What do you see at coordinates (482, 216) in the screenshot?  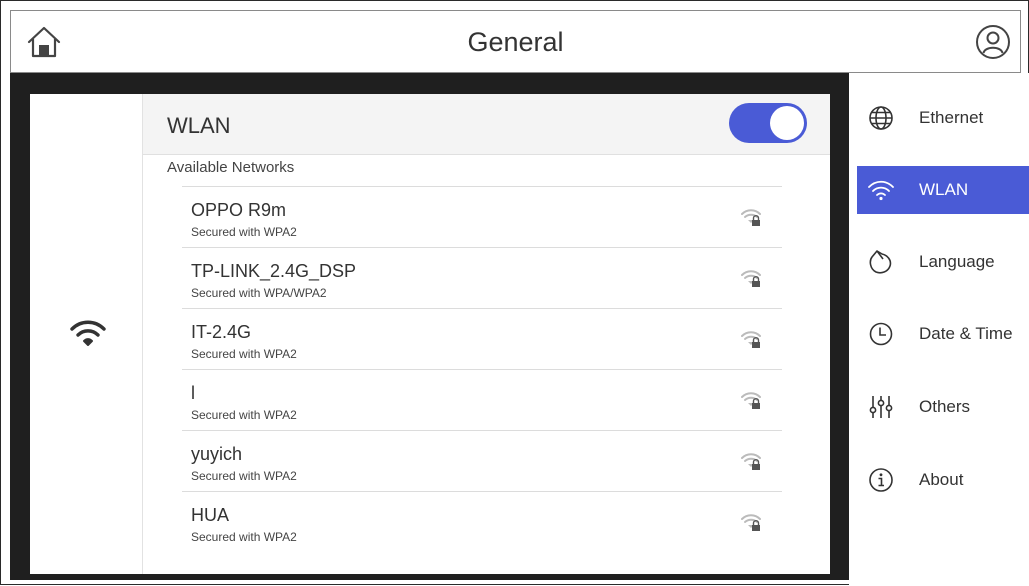 I see `network-item: OPPO R9m Secured with WPA2` at bounding box center [482, 216].